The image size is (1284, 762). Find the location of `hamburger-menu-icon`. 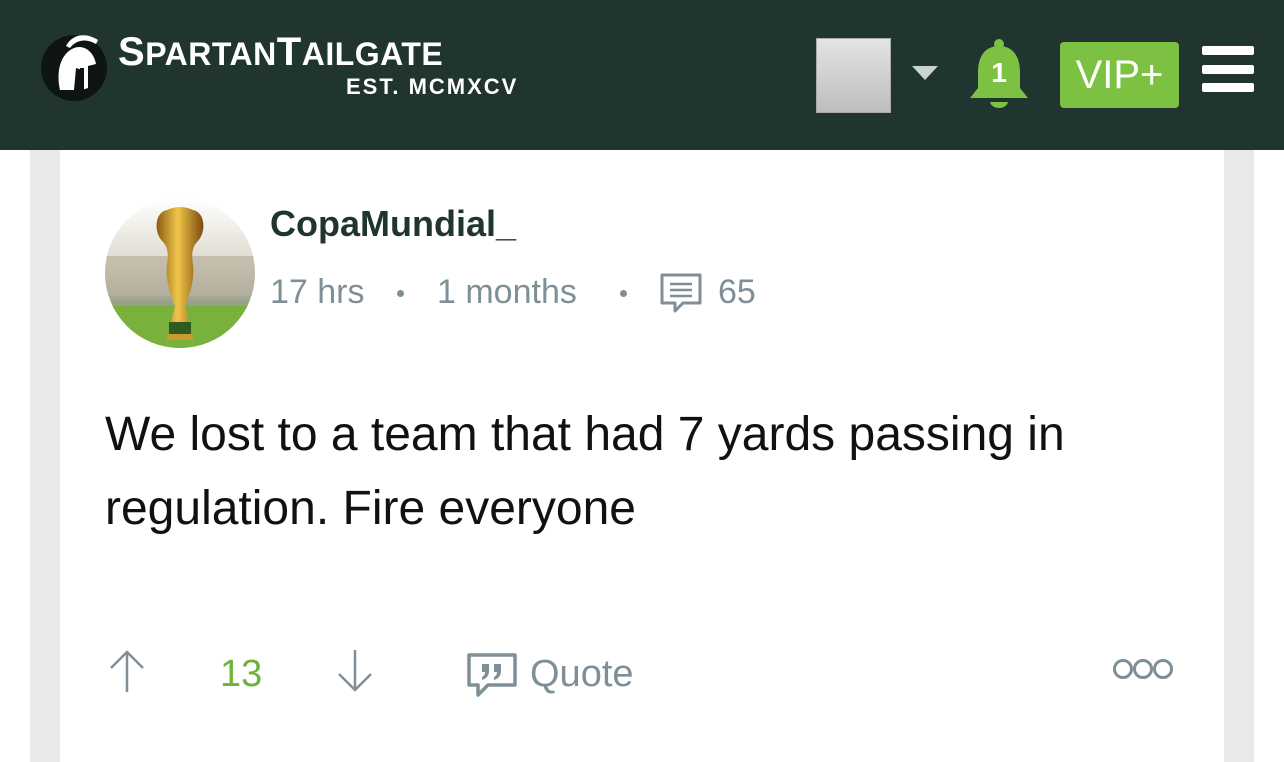

hamburger-menu-icon is located at coordinates (1228, 69).